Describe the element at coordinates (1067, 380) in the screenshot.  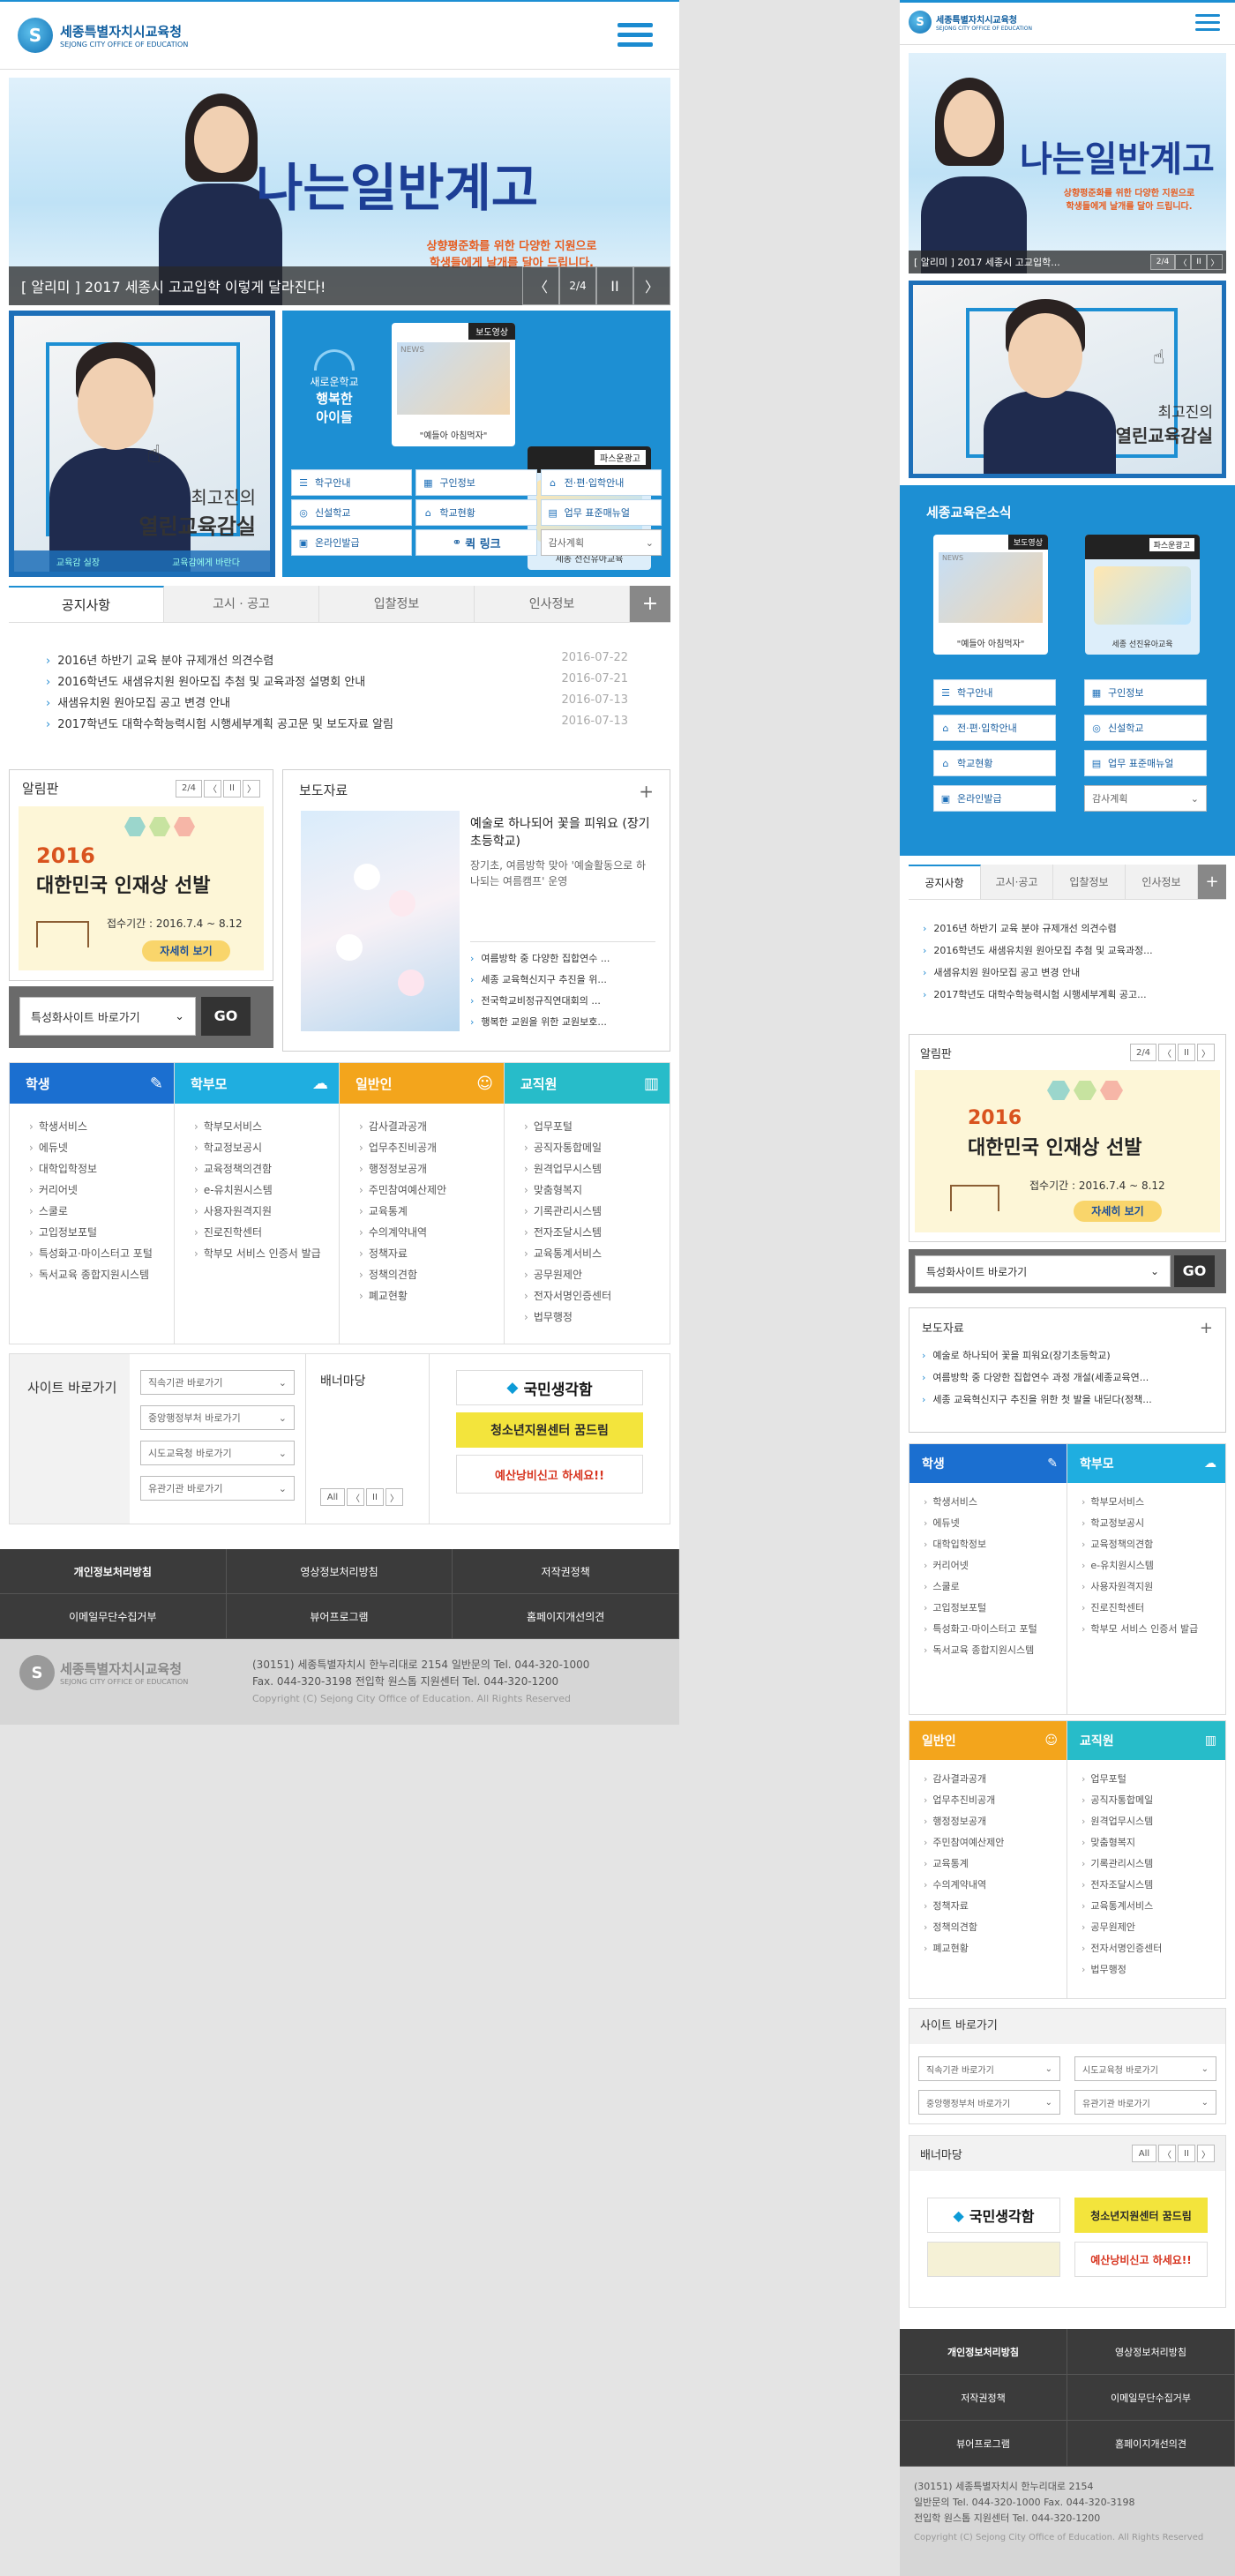
I see `mobile-superintendent-promo: ☝ 최고진의 열린교육감실` at that location.